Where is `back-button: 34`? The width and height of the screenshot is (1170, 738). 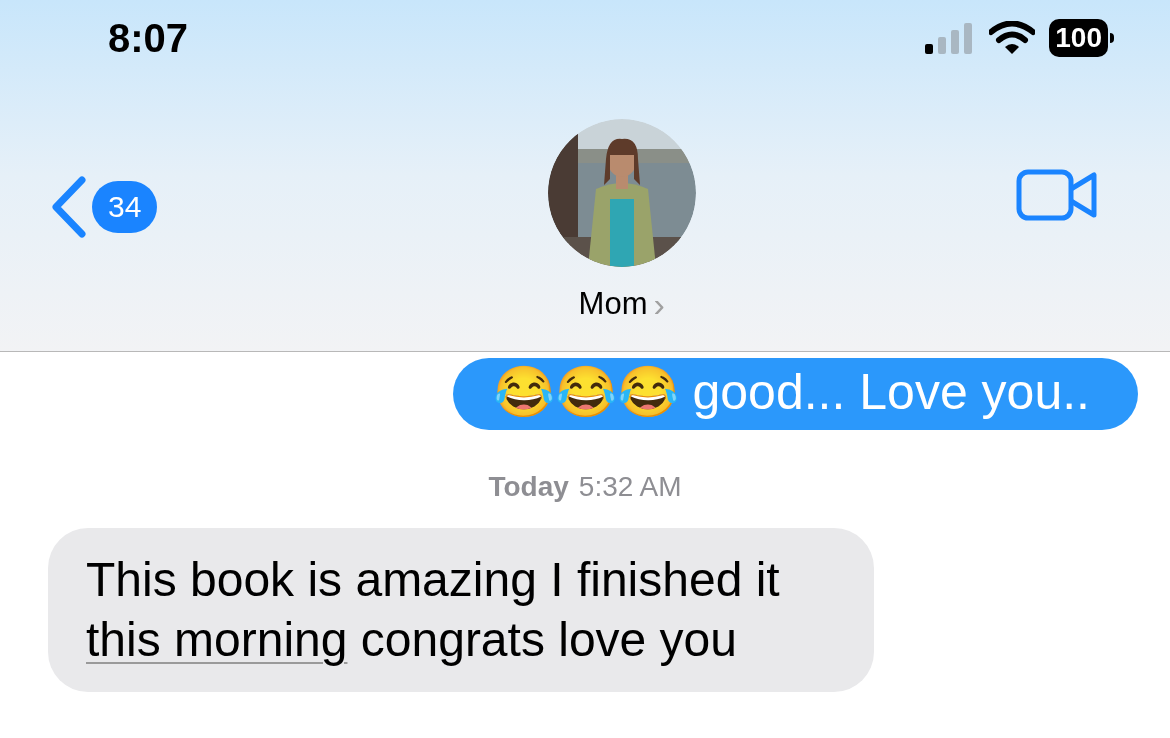
back-button: 34 is located at coordinates (103, 207).